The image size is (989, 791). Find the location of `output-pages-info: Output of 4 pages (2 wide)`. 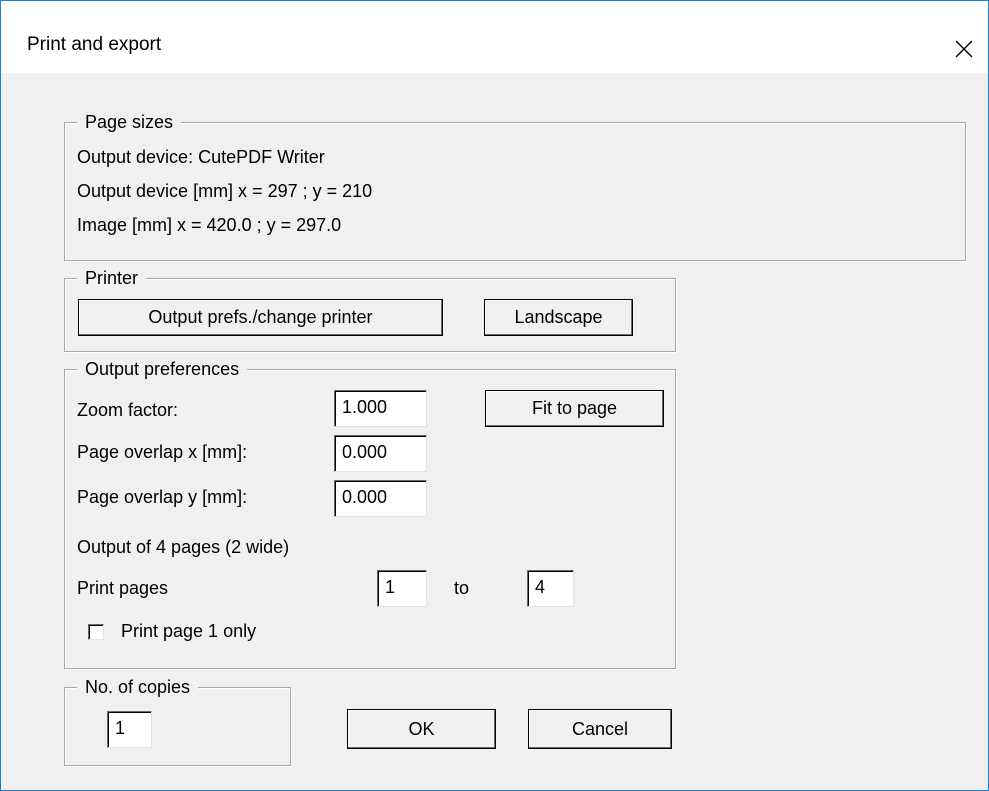

output-pages-info: Output of 4 pages (2 wide) is located at coordinates (183, 547).